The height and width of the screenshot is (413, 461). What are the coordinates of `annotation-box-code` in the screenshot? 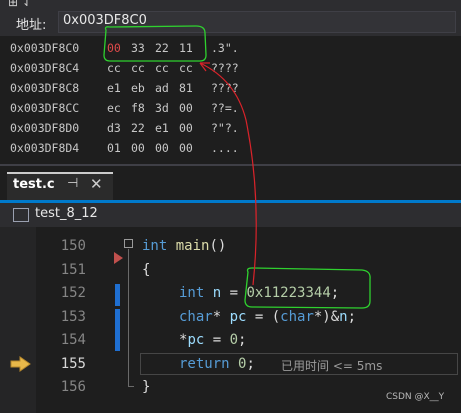 It's located at (307, 288).